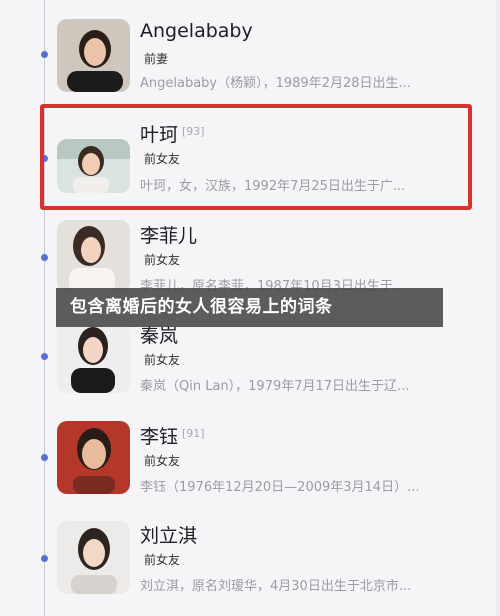  I want to click on entry-name: 刘立淇, so click(168, 534).